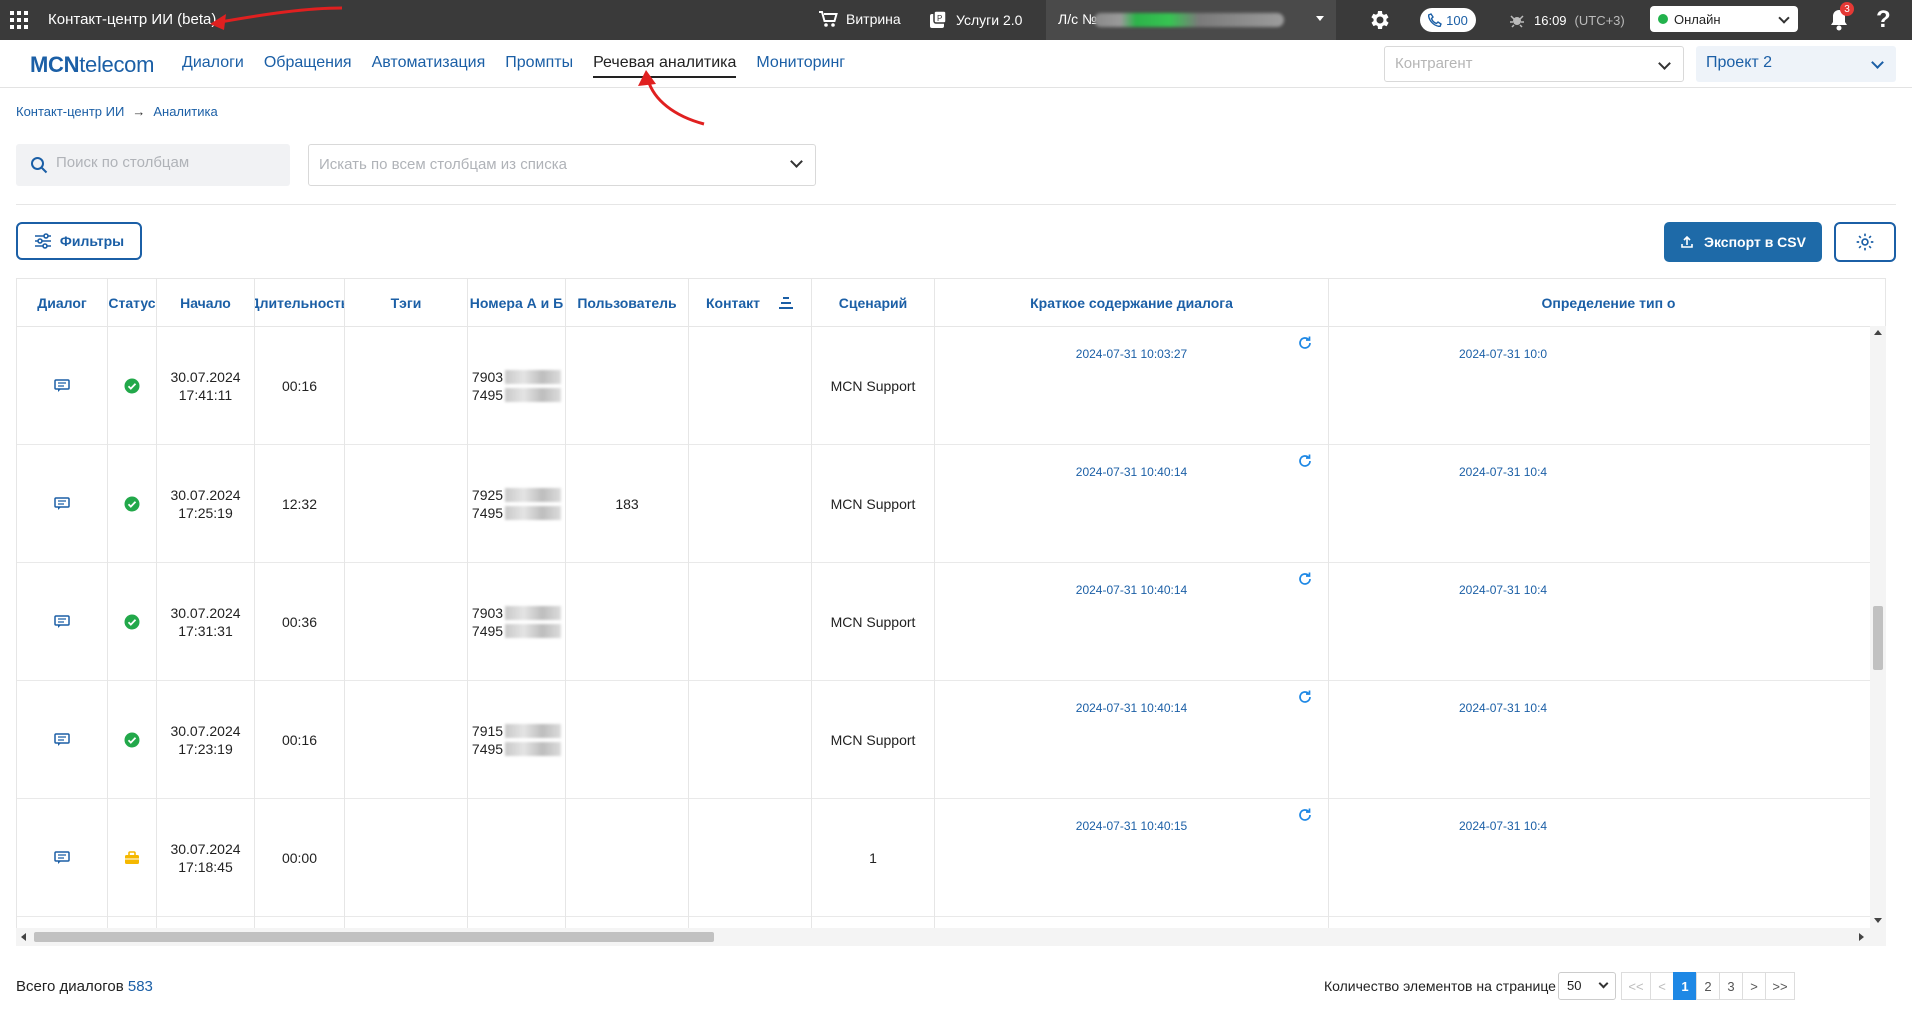 This screenshot has width=1912, height=1018. I want to click on column-header: Определение тип о, so click(1607, 303).